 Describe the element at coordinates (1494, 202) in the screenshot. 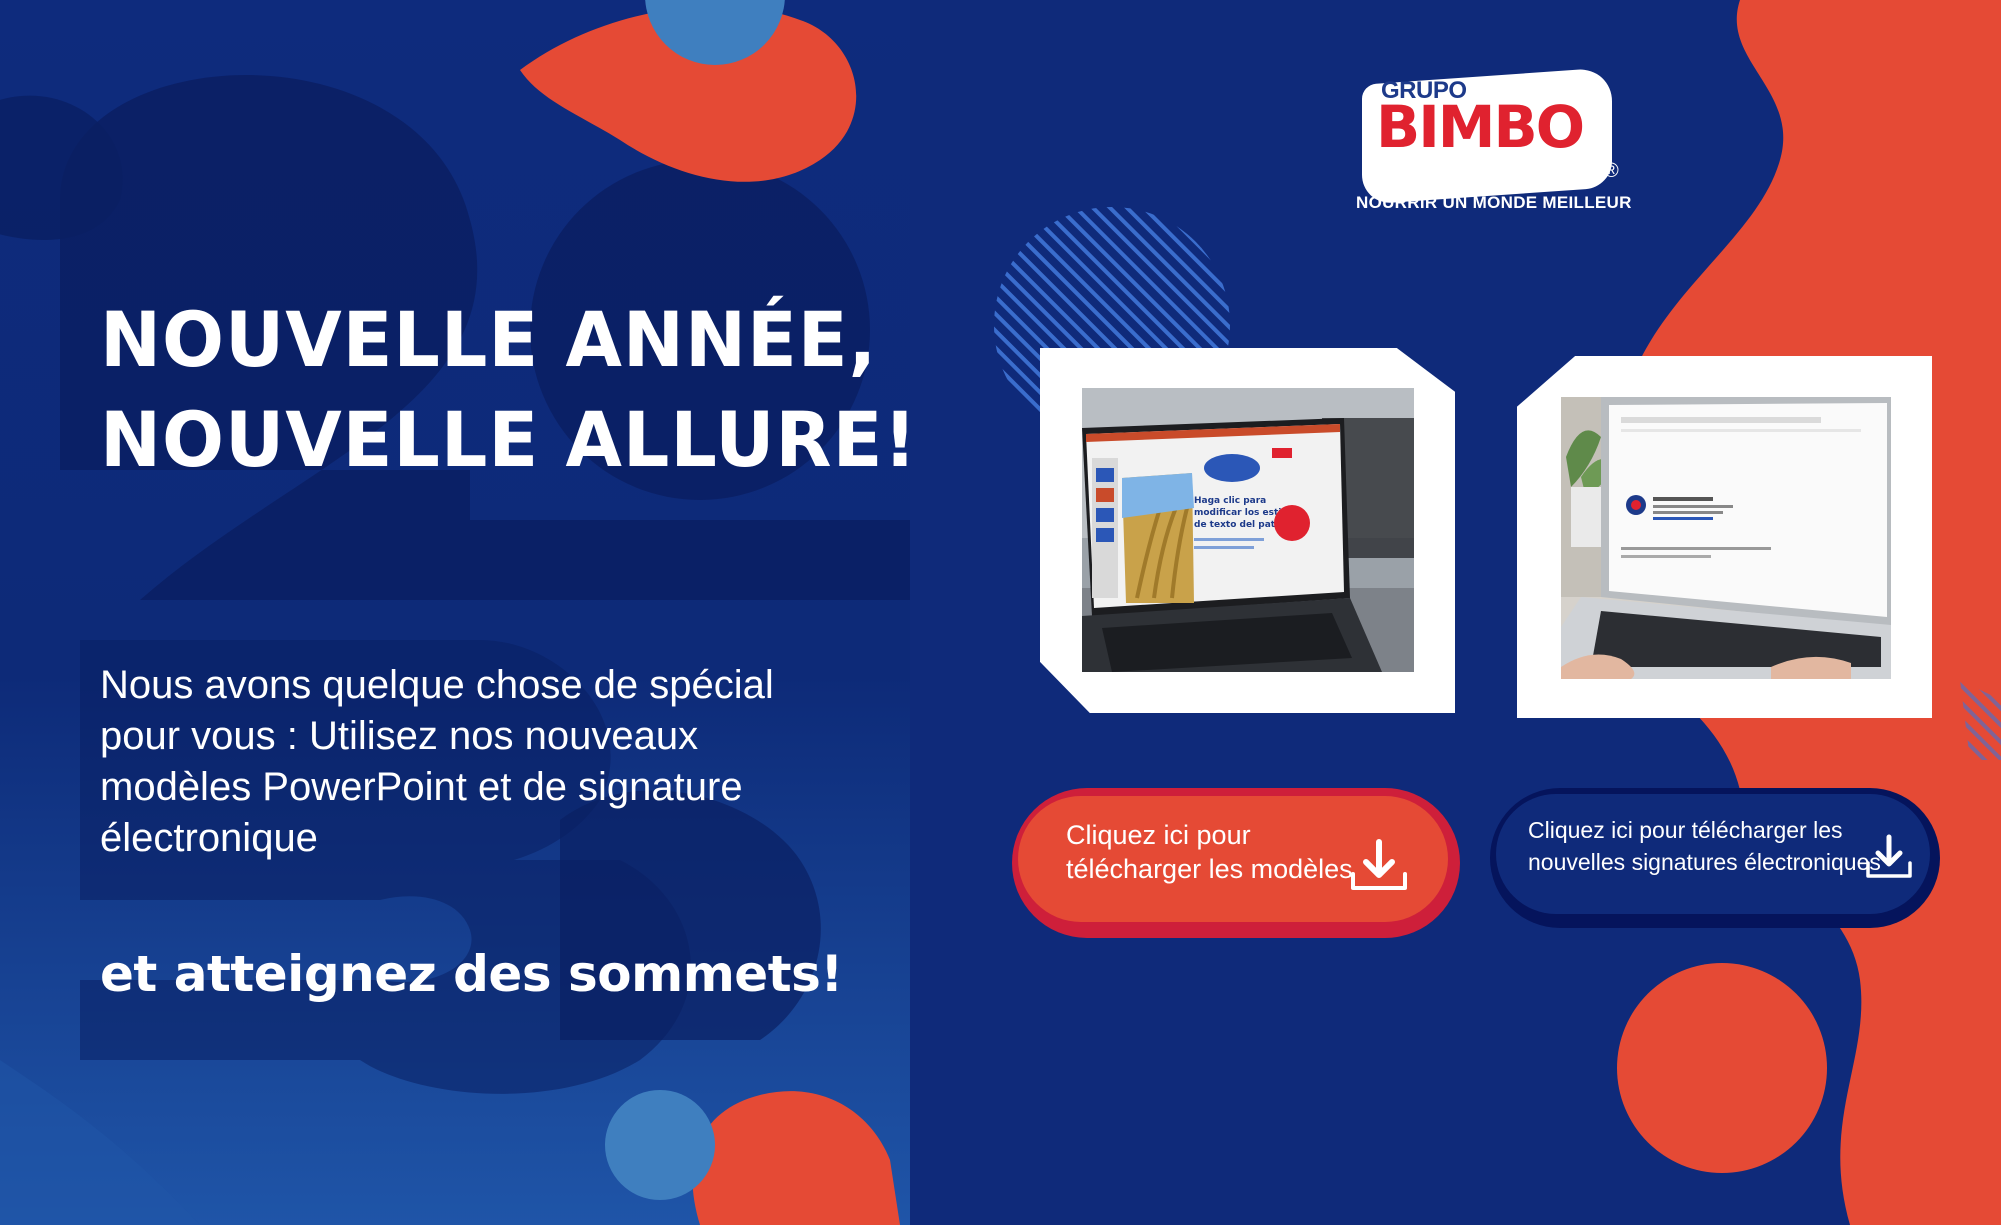

I see `logo-slogan: NOURRIR UN MONDE MEILLEUR` at that location.